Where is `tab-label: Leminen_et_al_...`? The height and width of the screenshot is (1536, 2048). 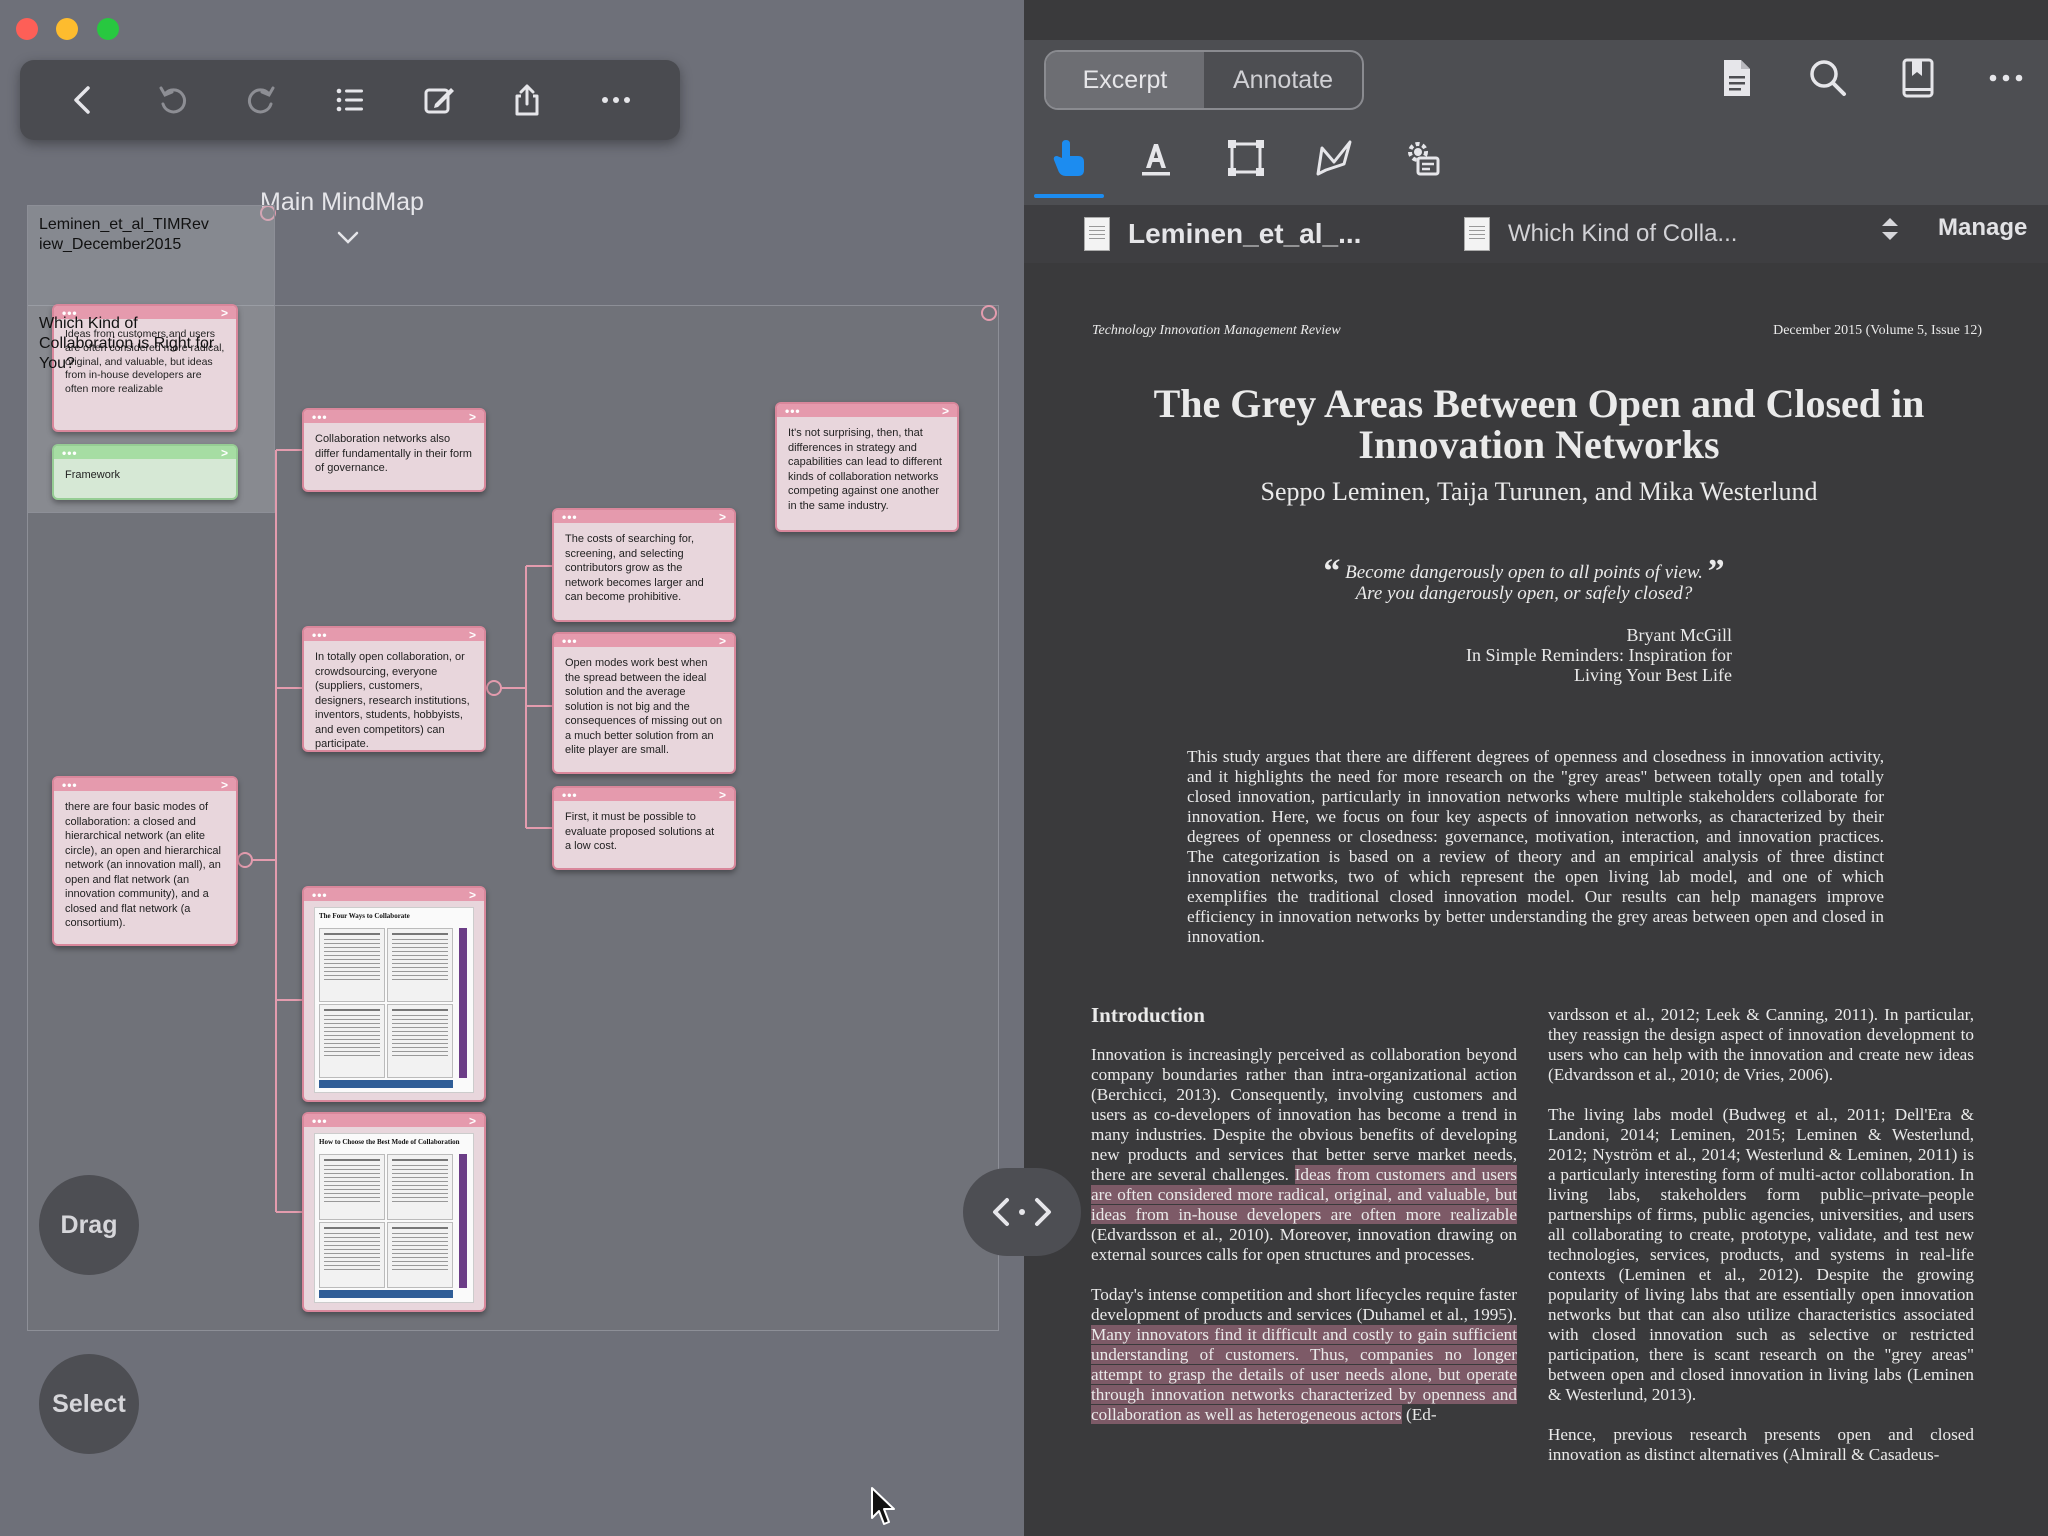
tab-label: Leminen_et_al_... is located at coordinates (1245, 233).